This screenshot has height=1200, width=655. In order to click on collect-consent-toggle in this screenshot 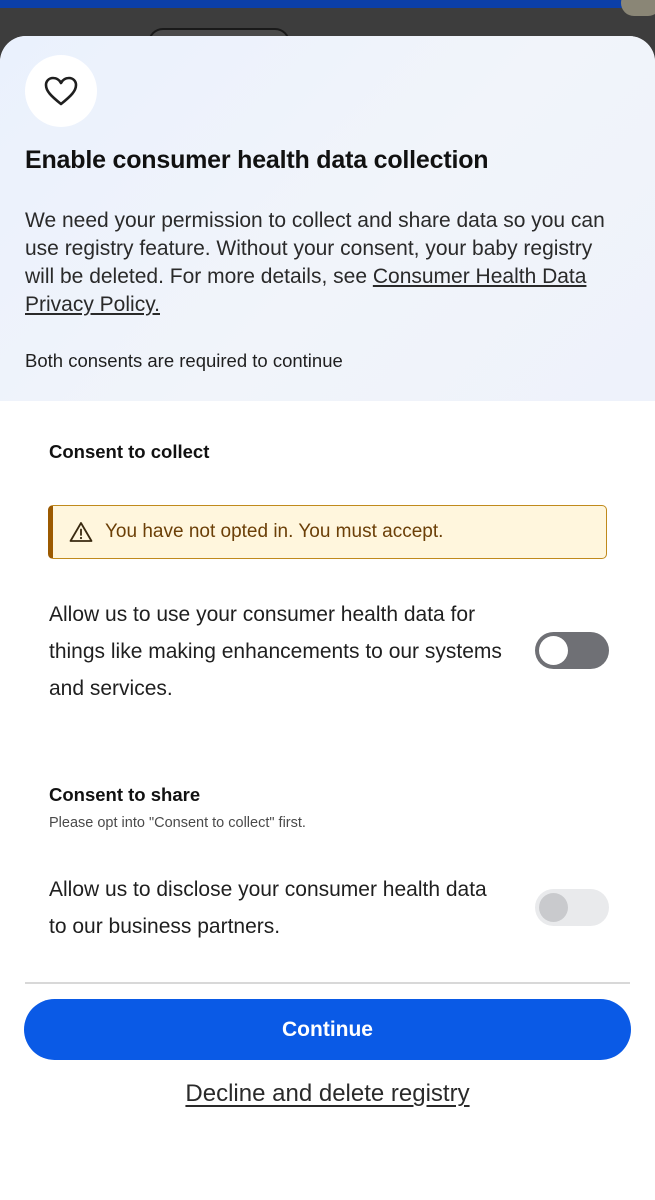, I will do `click(572, 650)`.